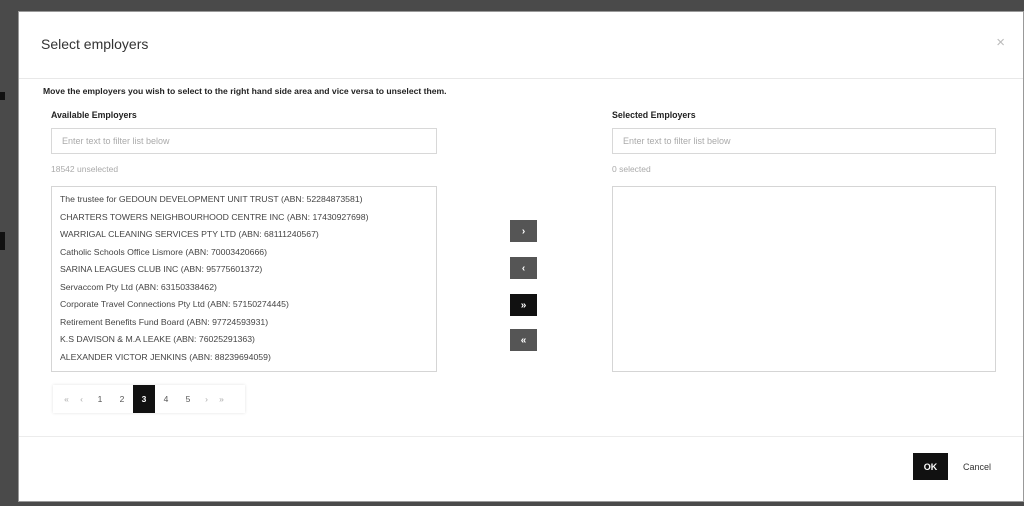 This screenshot has width=1024, height=506. Describe the element at coordinates (804, 279) in the screenshot. I see `selected-employers-list` at that location.